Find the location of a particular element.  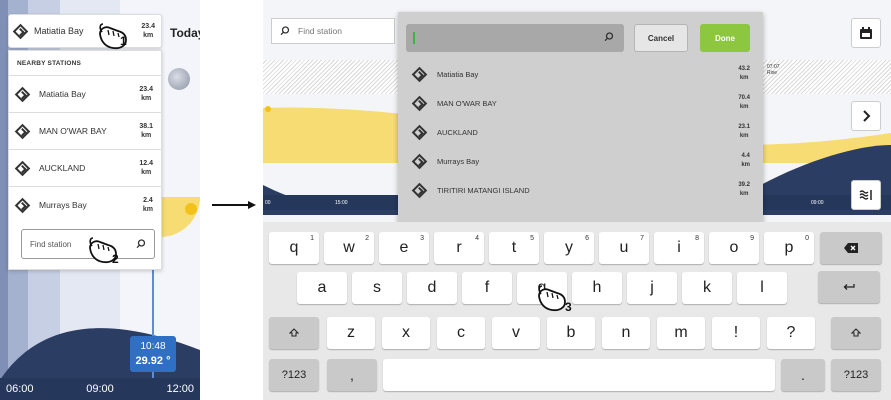

station-name: Murrays Bay is located at coordinates (63, 205).